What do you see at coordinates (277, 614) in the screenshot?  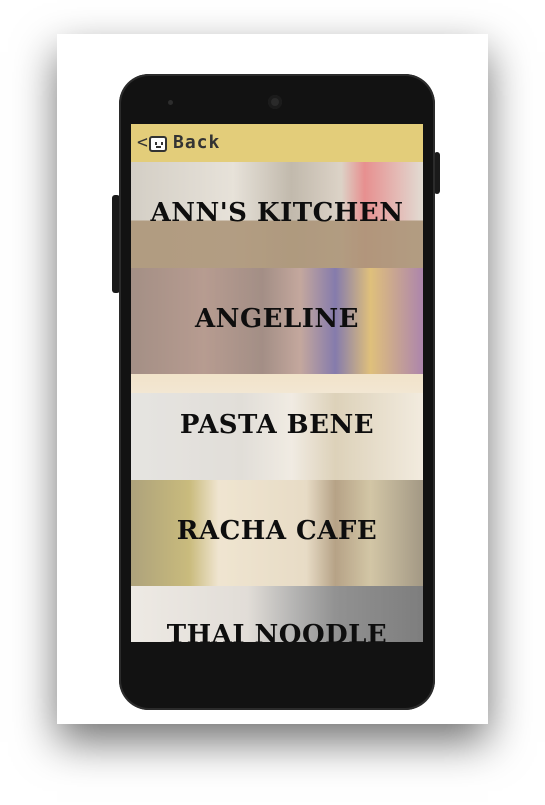 I see `restaurant-item-thai-noodle: THAI NOODLE` at bounding box center [277, 614].